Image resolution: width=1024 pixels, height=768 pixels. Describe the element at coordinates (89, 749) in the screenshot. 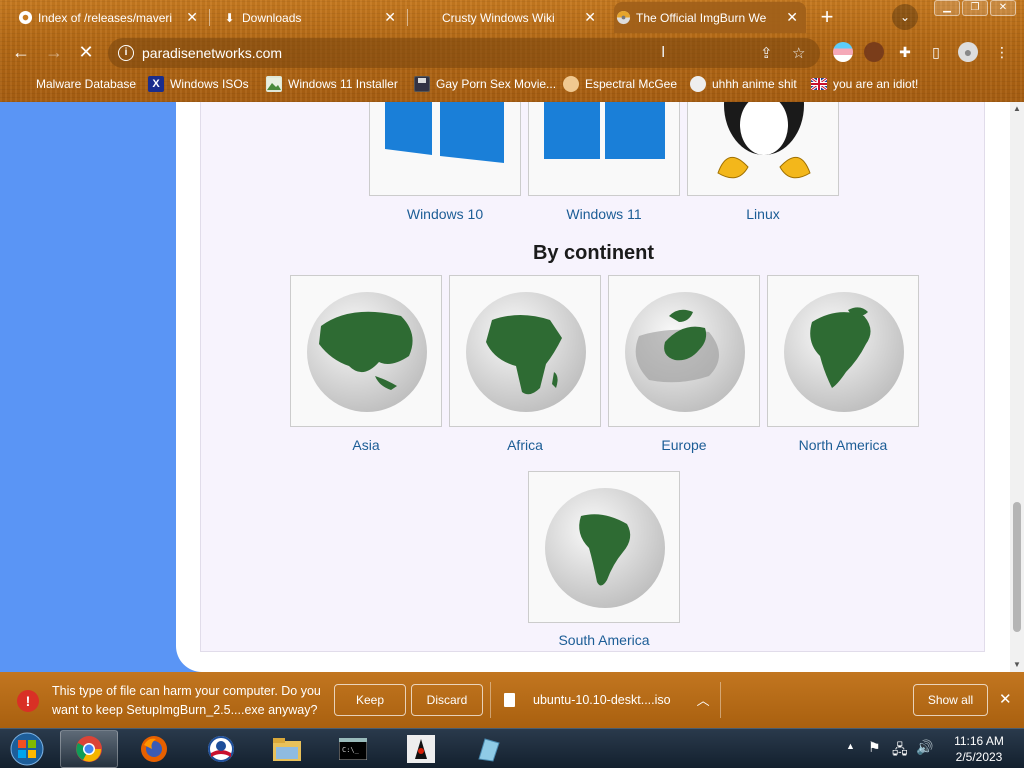

I see `taskbar-chrome` at that location.